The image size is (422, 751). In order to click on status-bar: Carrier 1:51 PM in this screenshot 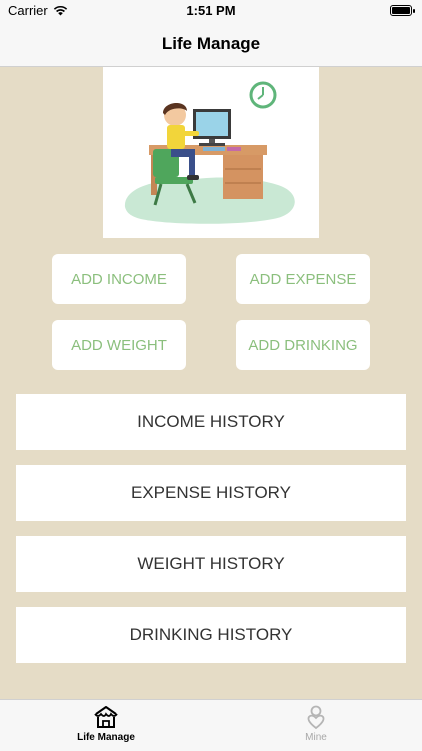, I will do `click(211, 11)`.